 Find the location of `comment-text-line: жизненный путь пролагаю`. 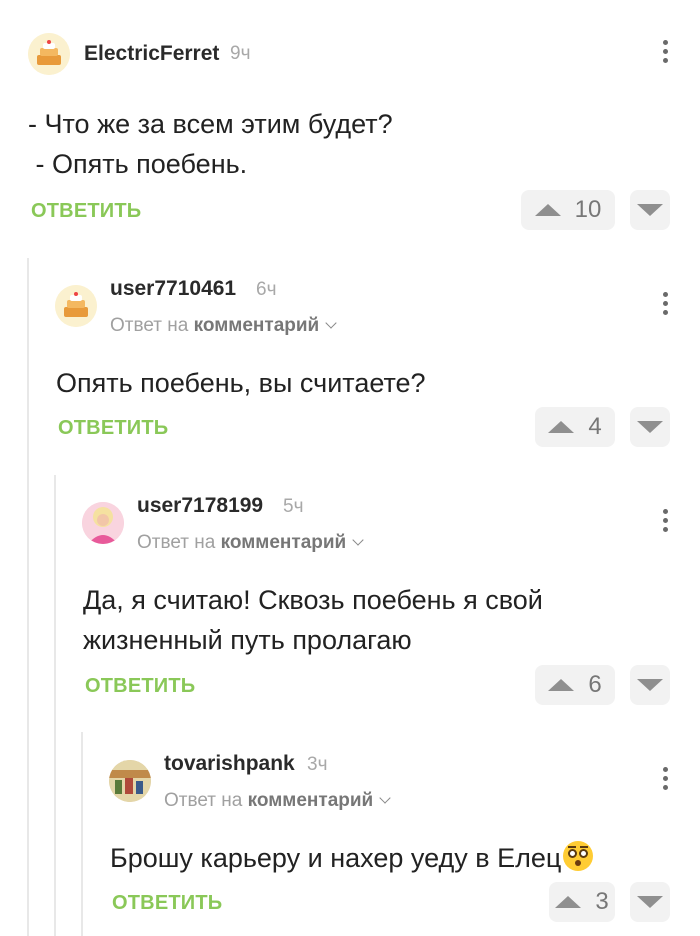

comment-text-line: жизненный путь пролагаю is located at coordinates (247, 640).